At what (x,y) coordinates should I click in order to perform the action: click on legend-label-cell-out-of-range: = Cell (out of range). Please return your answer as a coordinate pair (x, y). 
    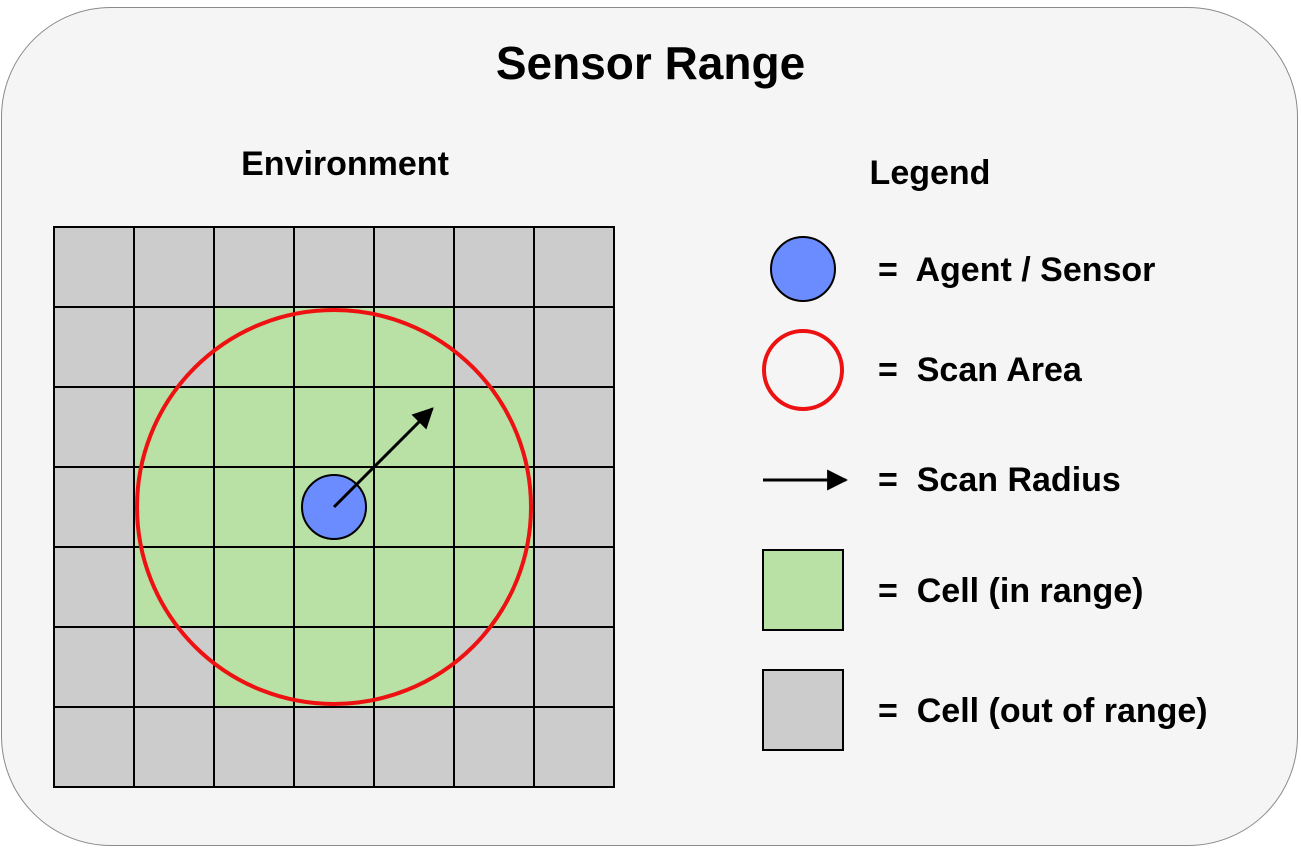
    Looking at the image, I should click on (1043, 711).